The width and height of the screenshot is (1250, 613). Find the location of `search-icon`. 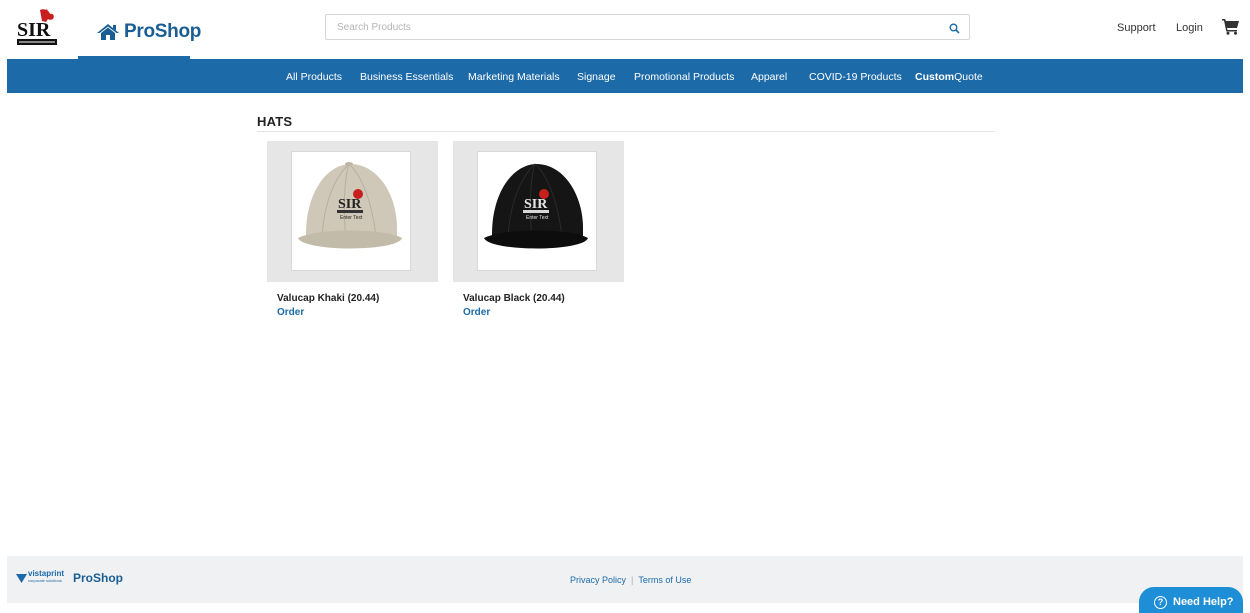

search-icon is located at coordinates (954, 30).